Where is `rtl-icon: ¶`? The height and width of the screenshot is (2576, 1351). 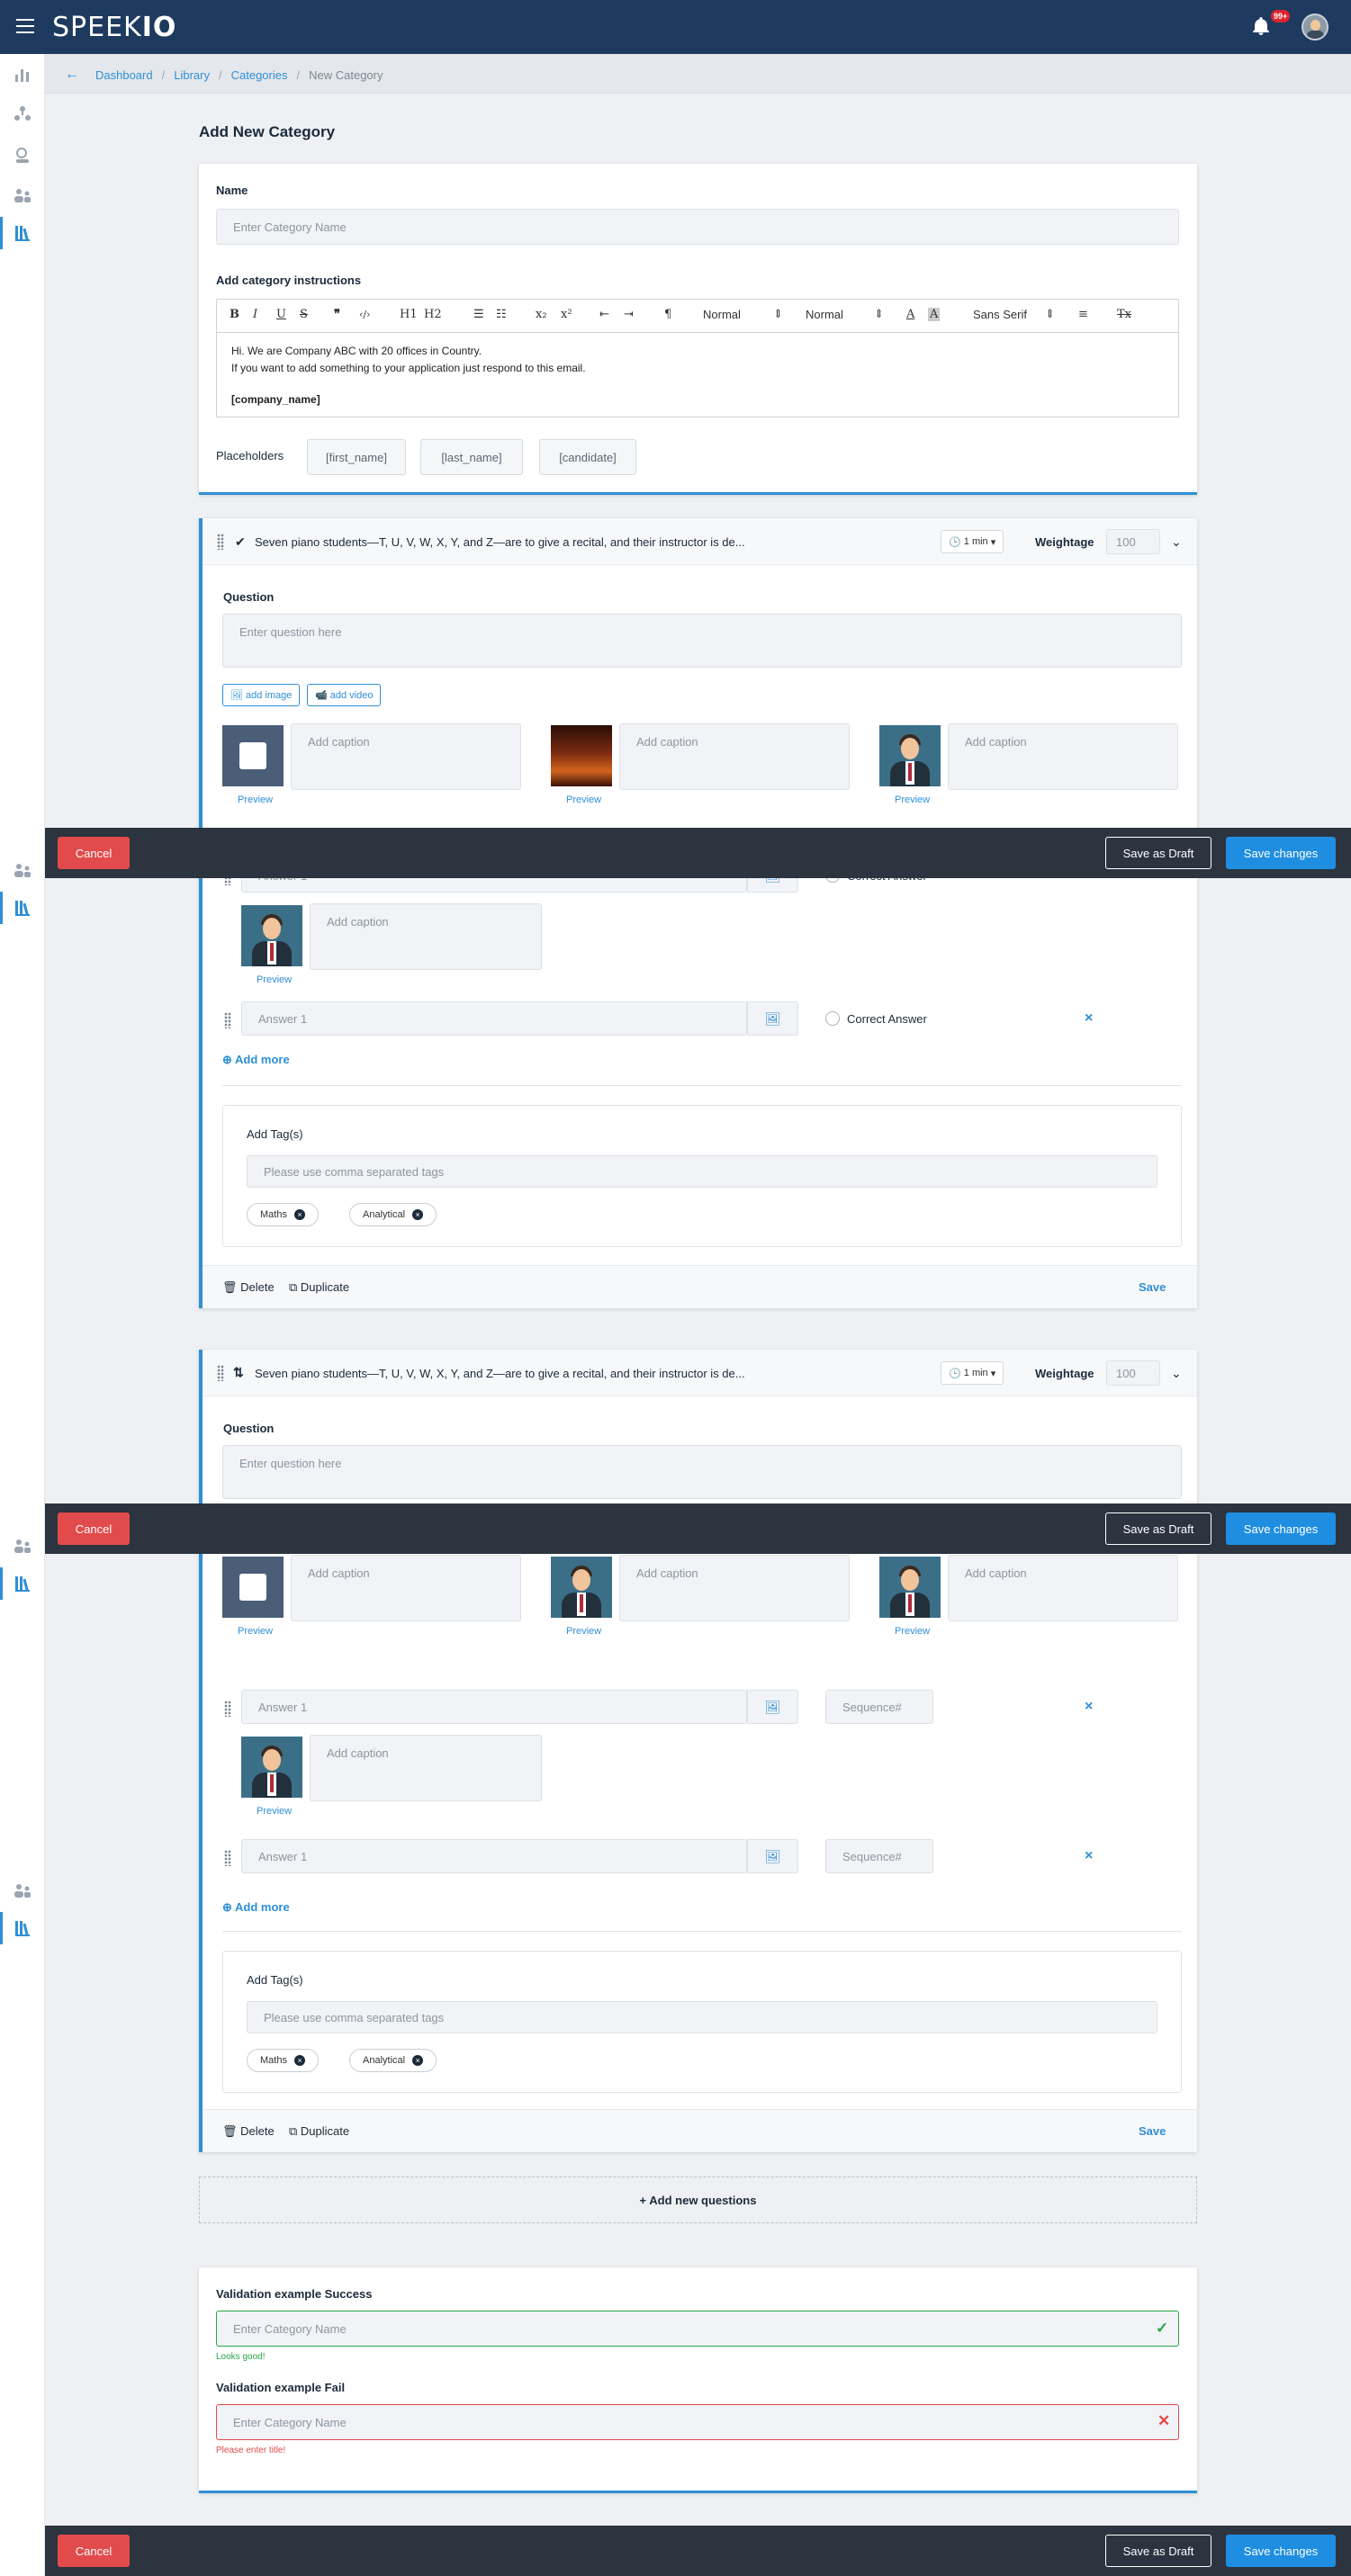
rtl-icon: ¶ is located at coordinates (668, 315).